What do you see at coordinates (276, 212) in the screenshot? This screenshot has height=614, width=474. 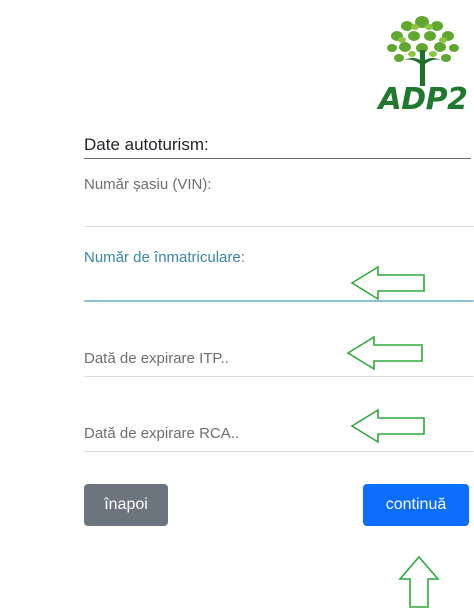 I see `vin-input` at bounding box center [276, 212].